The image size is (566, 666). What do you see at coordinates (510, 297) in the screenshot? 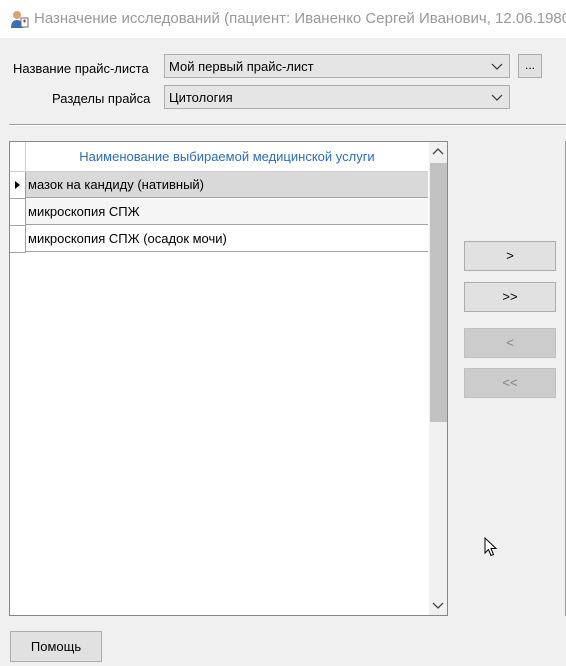
I see `add-all-button: >>` at bounding box center [510, 297].